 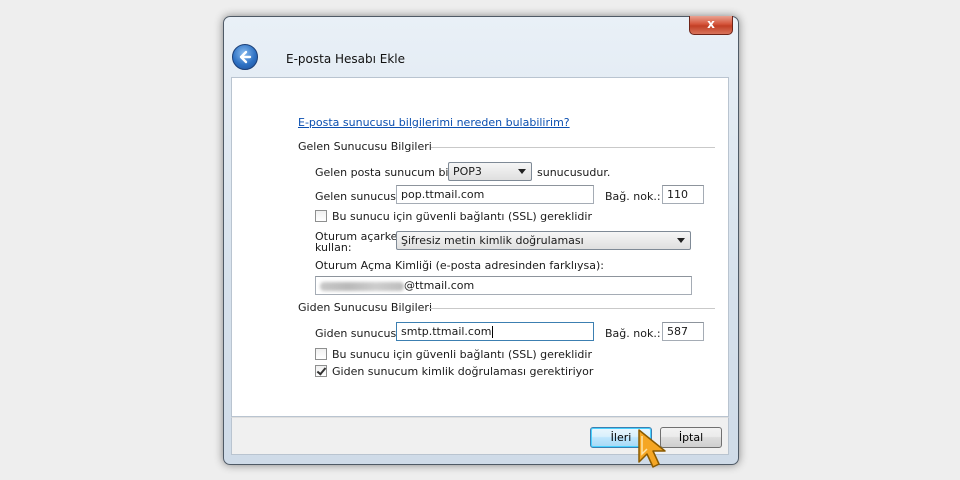 I want to click on incoming-ssl-checkbox, so click(x=321, y=216).